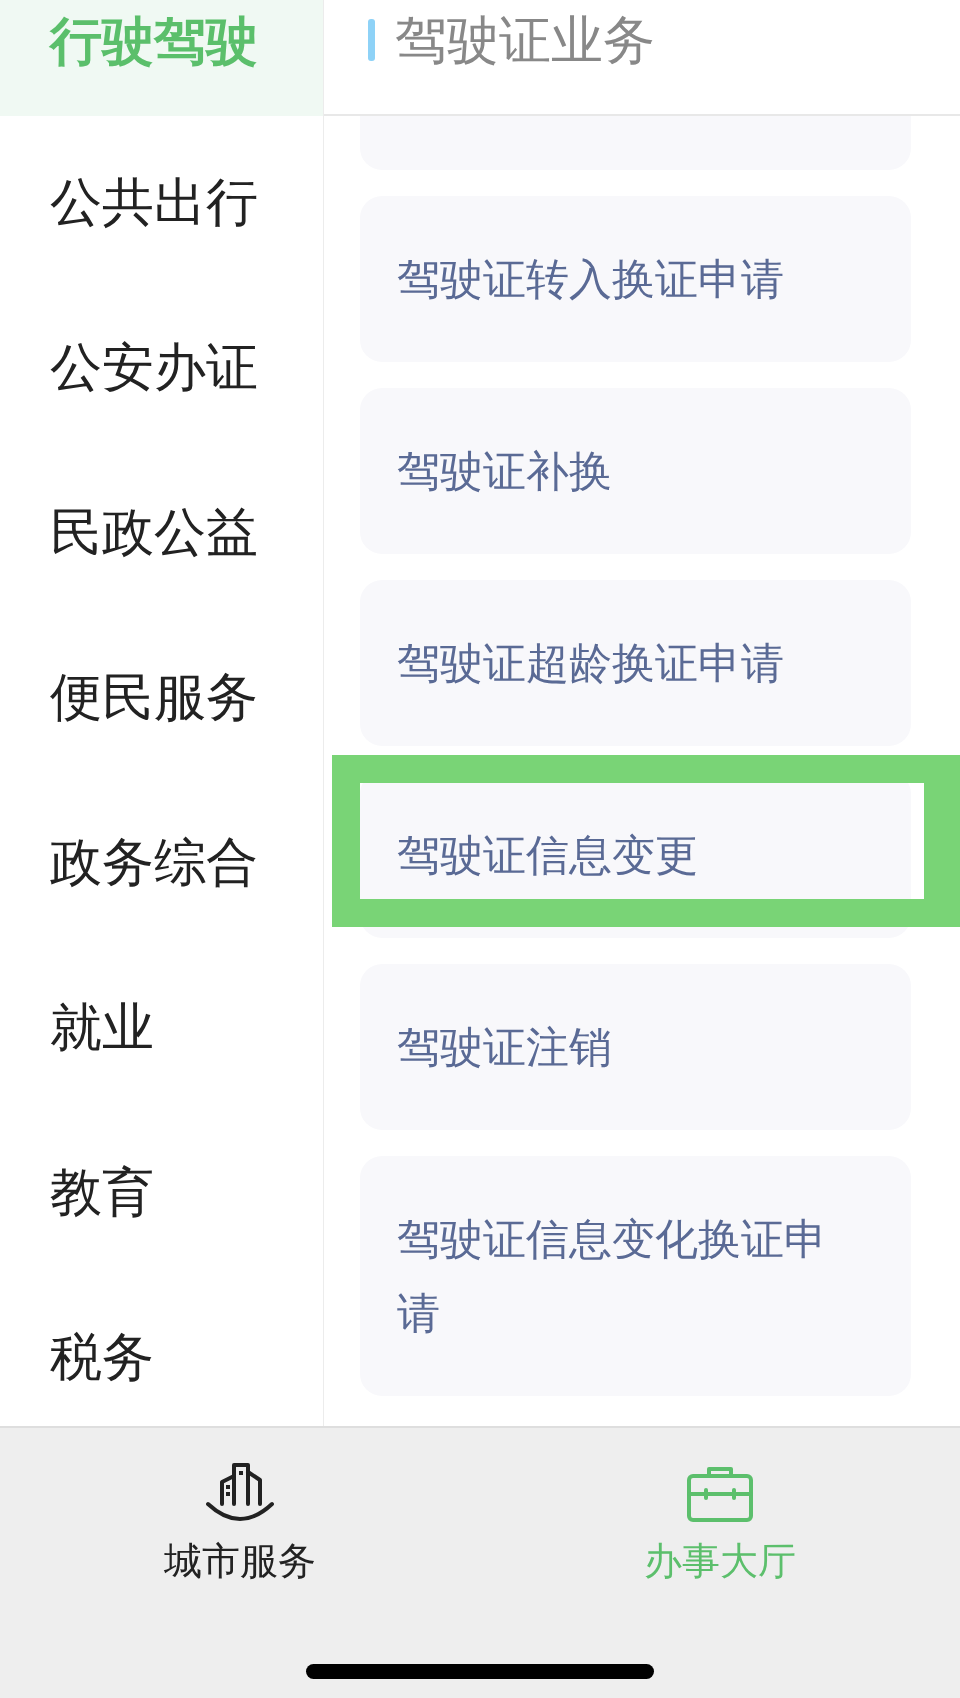 The width and height of the screenshot is (960, 1698). What do you see at coordinates (635, 471) in the screenshot?
I see `service-card: 驾驶证补换` at bounding box center [635, 471].